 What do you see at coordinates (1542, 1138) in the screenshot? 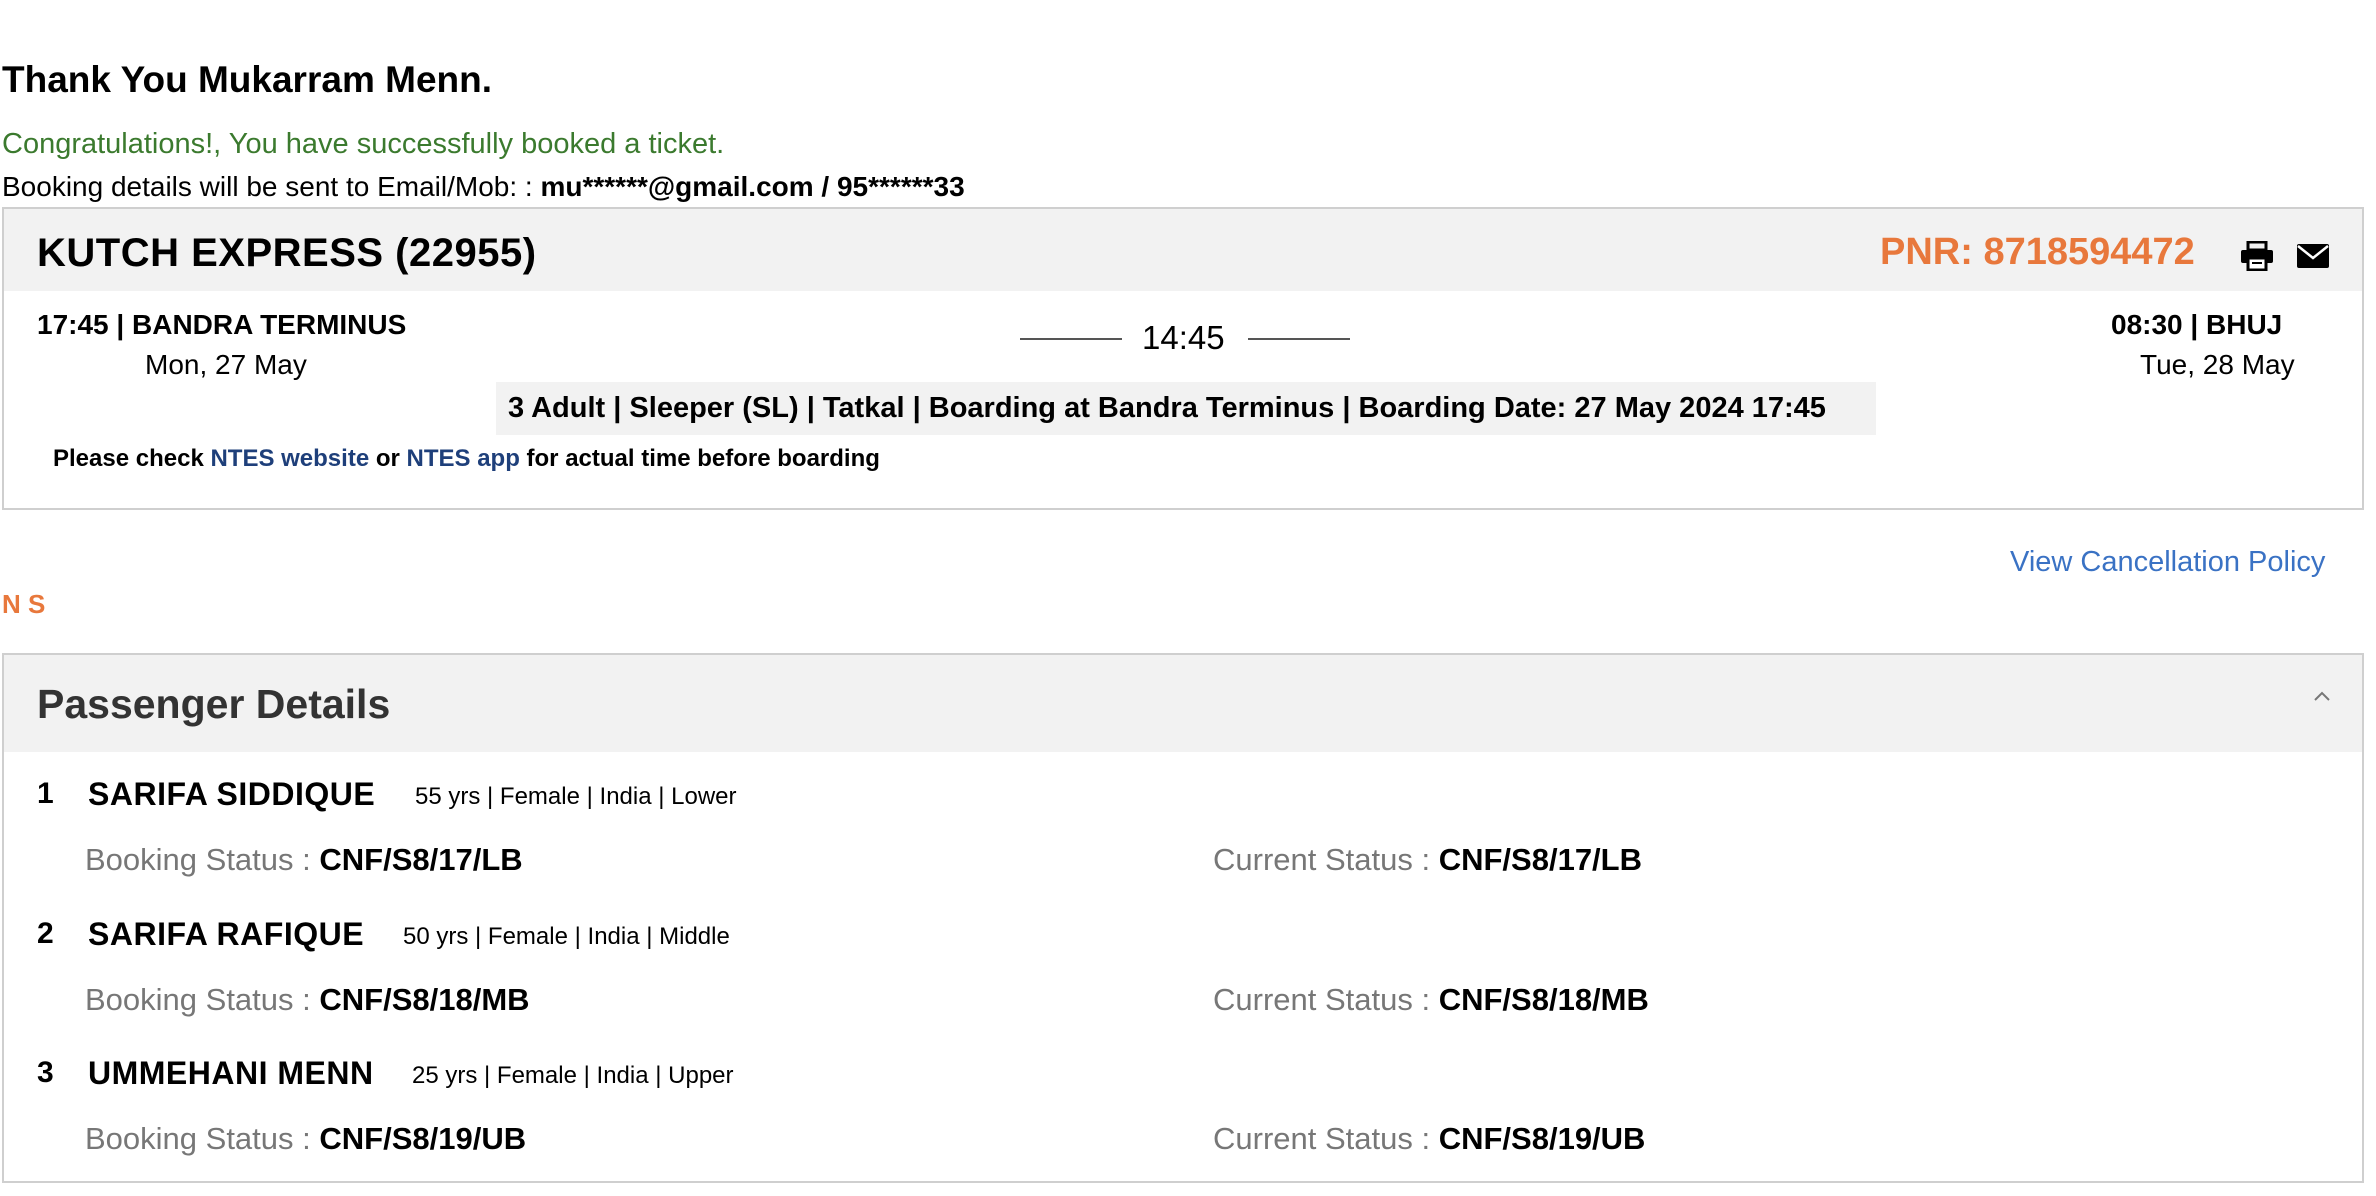
I see `current-status-value: CNF/S8/19/UB` at bounding box center [1542, 1138].